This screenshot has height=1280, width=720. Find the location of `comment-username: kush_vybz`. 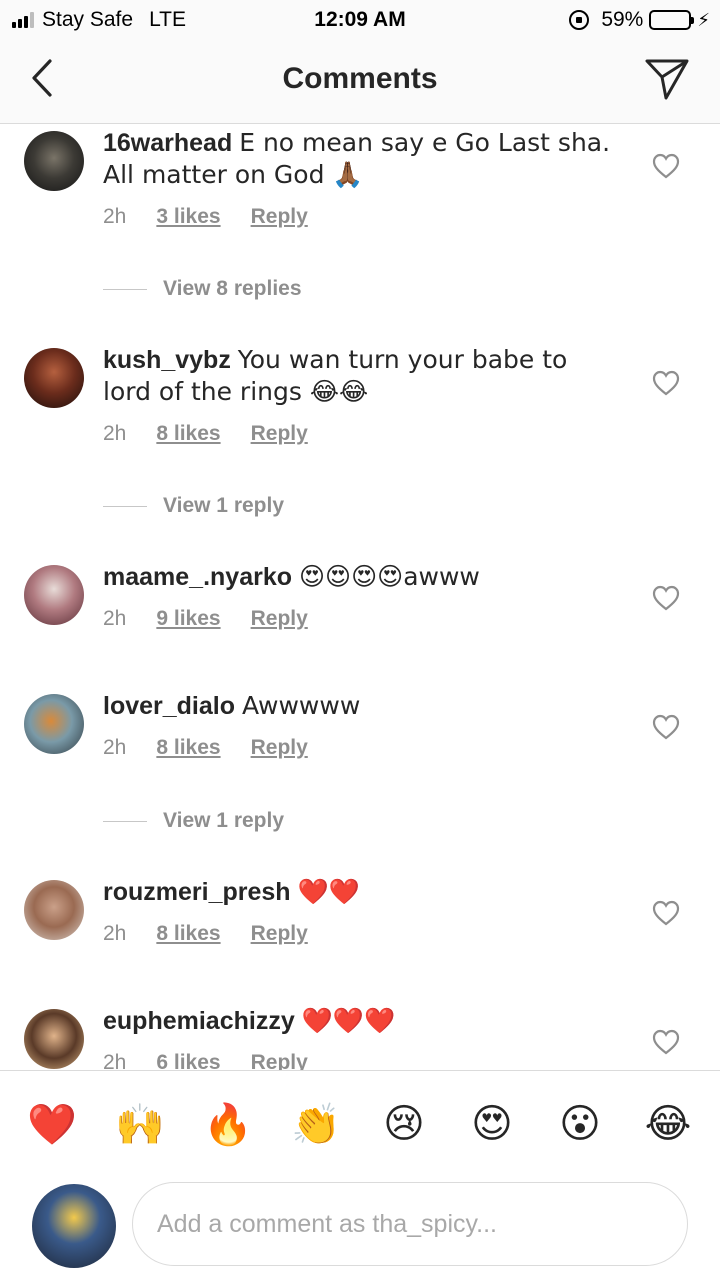

comment-username: kush_vybz is located at coordinates (167, 360).